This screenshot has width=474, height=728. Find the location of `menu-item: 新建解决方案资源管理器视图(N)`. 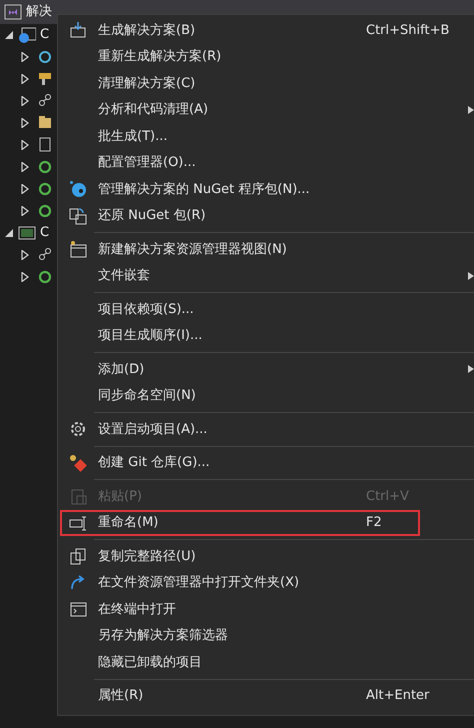

menu-item: 新建解决方案资源管理器视图(N) is located at coordinates (266, 249).